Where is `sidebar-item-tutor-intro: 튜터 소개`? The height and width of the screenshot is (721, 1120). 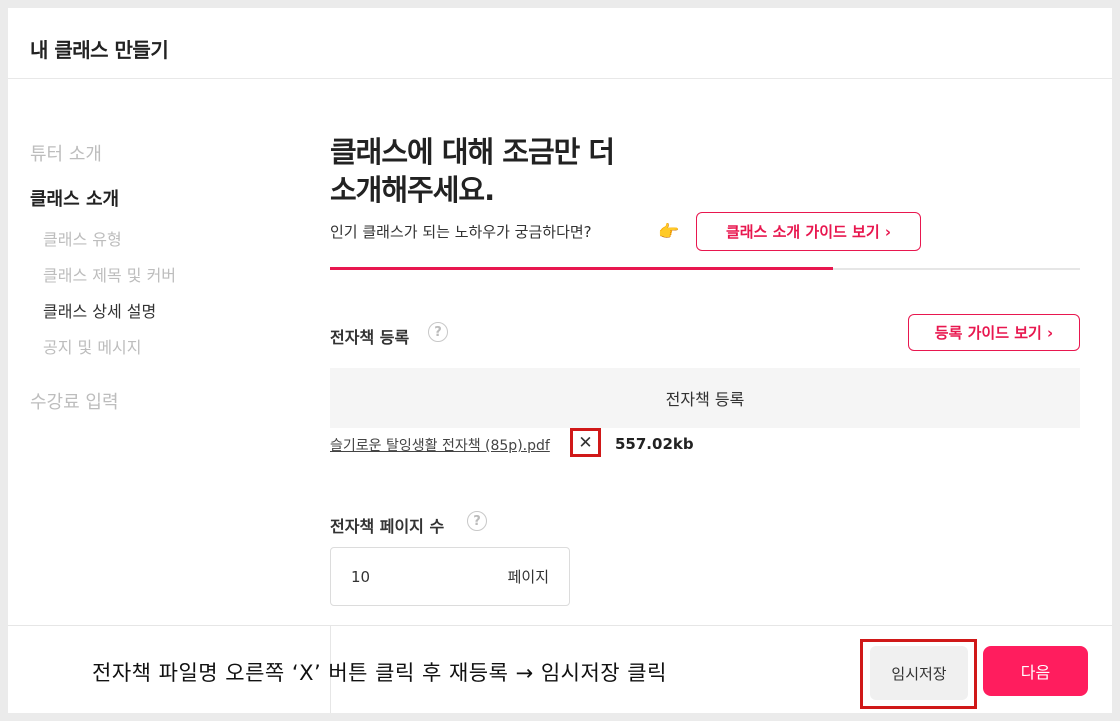 sidebar-item-tutor-intro: 튜터 소개 is located at coordinates (66, 153).